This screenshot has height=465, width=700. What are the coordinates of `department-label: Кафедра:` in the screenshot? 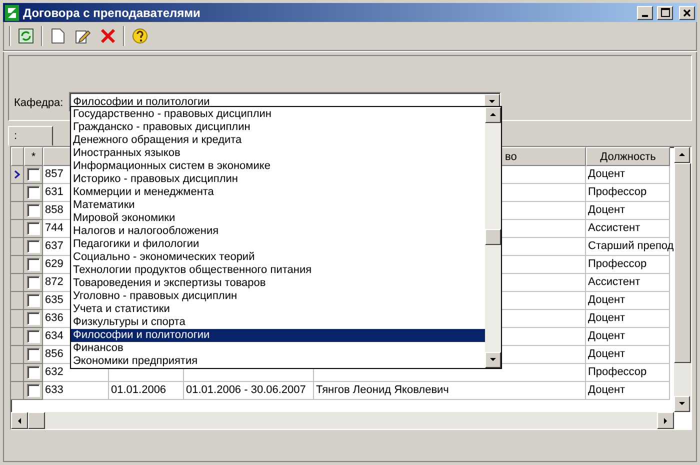 It's located at (39, 104).